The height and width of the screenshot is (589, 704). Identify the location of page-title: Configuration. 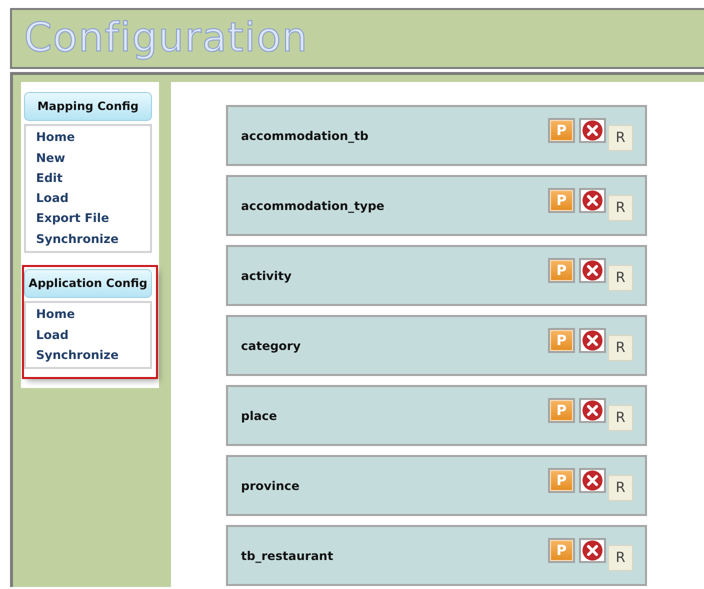
(166, 38).